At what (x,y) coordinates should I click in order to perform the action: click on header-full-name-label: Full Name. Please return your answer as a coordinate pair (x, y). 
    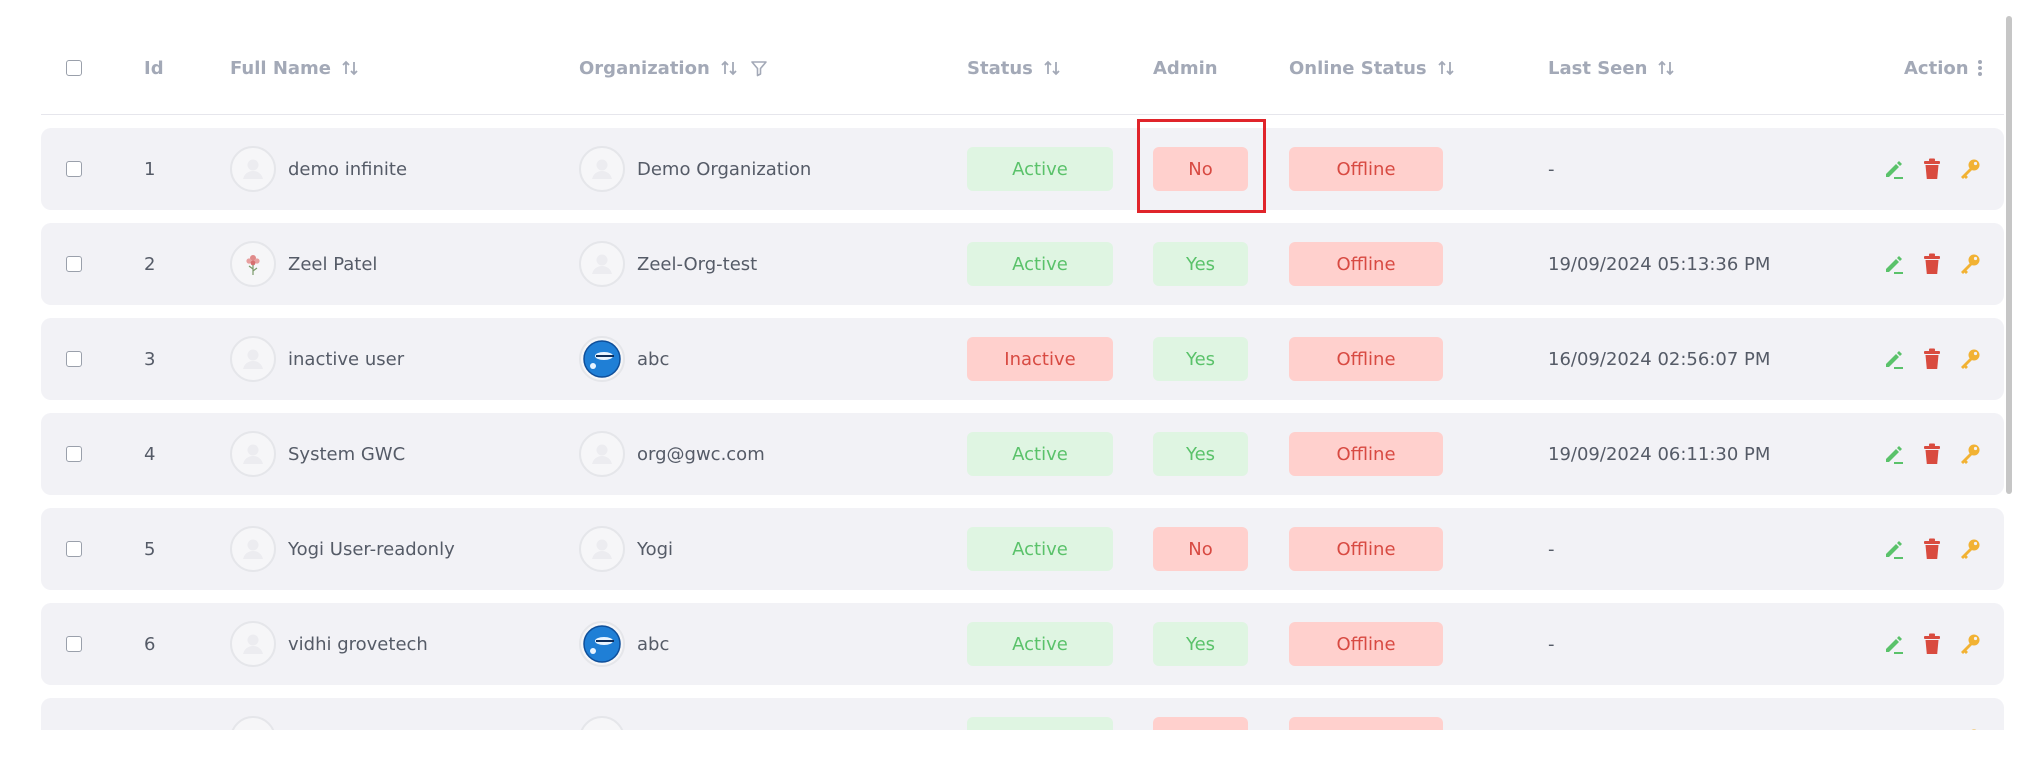
    Looking at the image, I should click on (280, 68).